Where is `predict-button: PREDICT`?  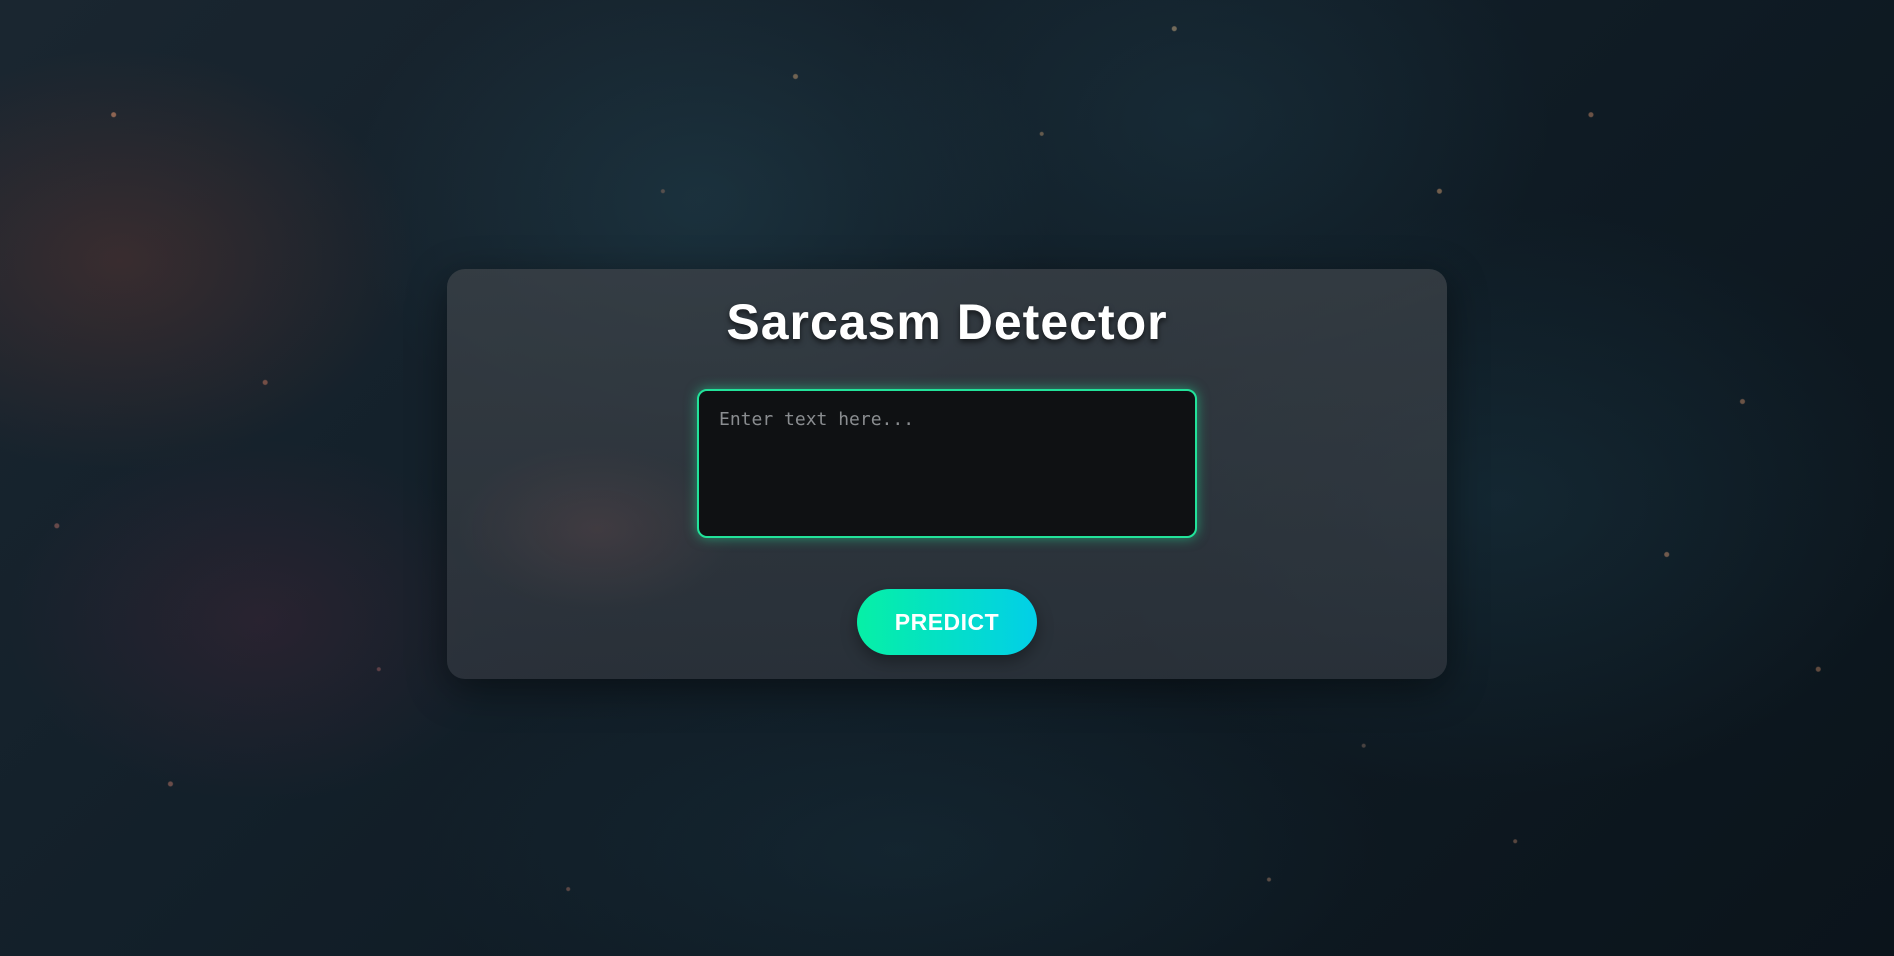
predict-button: PREDICT is located at coordinates (947, 622).